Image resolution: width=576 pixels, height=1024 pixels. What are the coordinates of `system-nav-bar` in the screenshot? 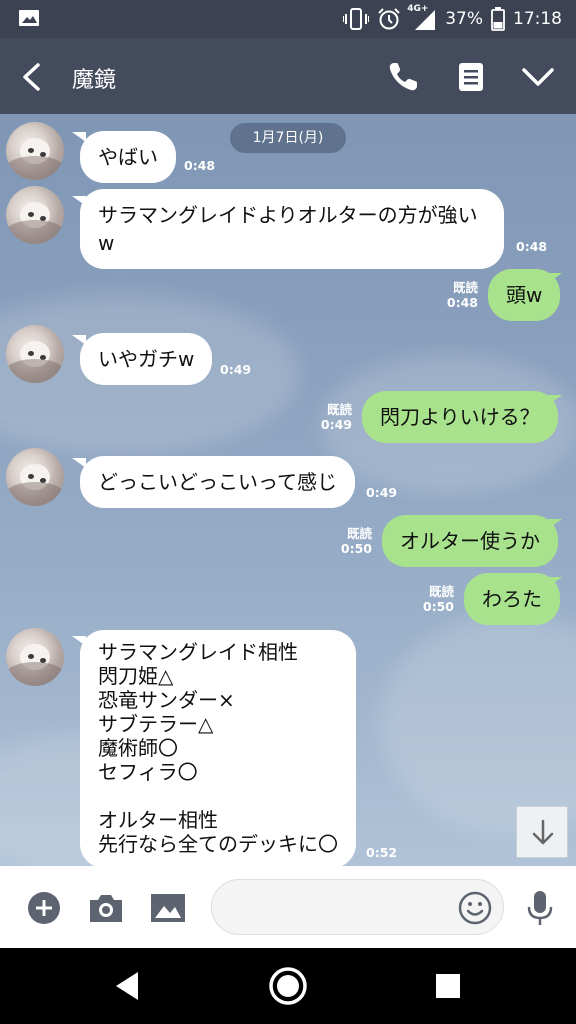 It's located at (288, 986).